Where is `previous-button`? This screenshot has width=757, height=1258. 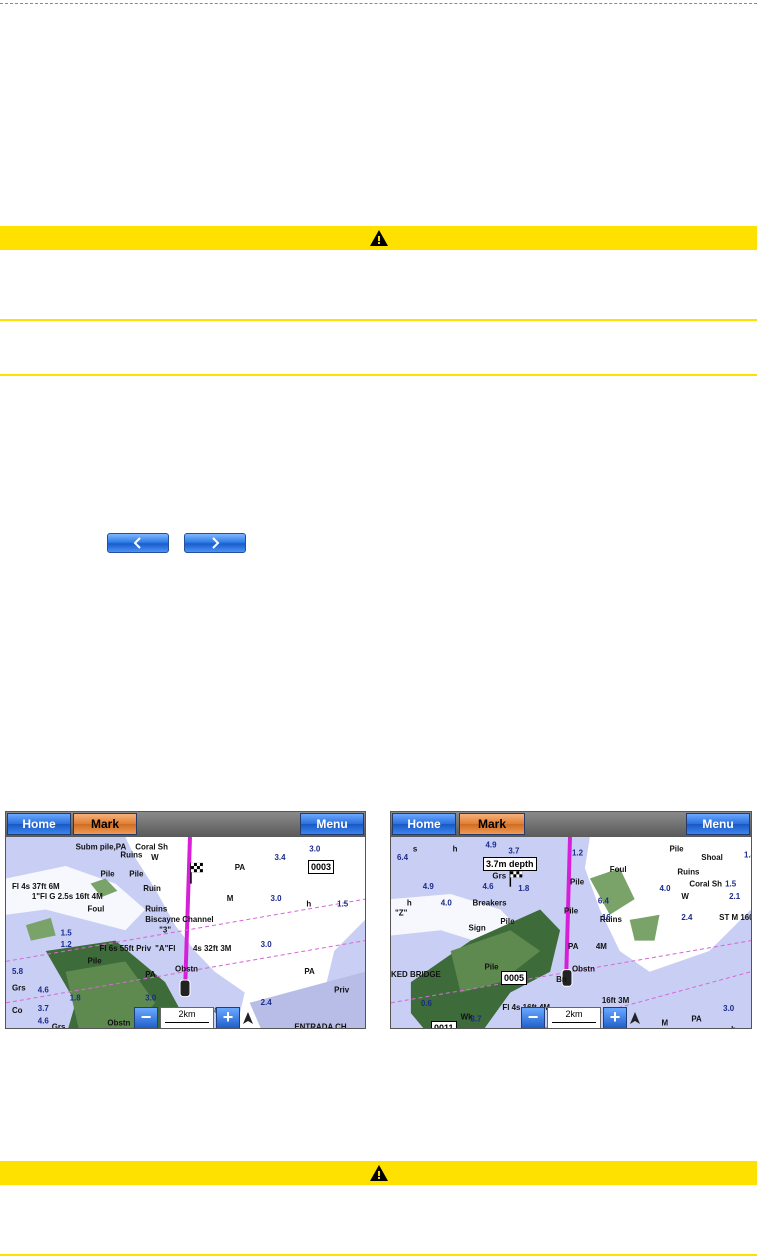 previous-button is located at coordinates (138, 543).